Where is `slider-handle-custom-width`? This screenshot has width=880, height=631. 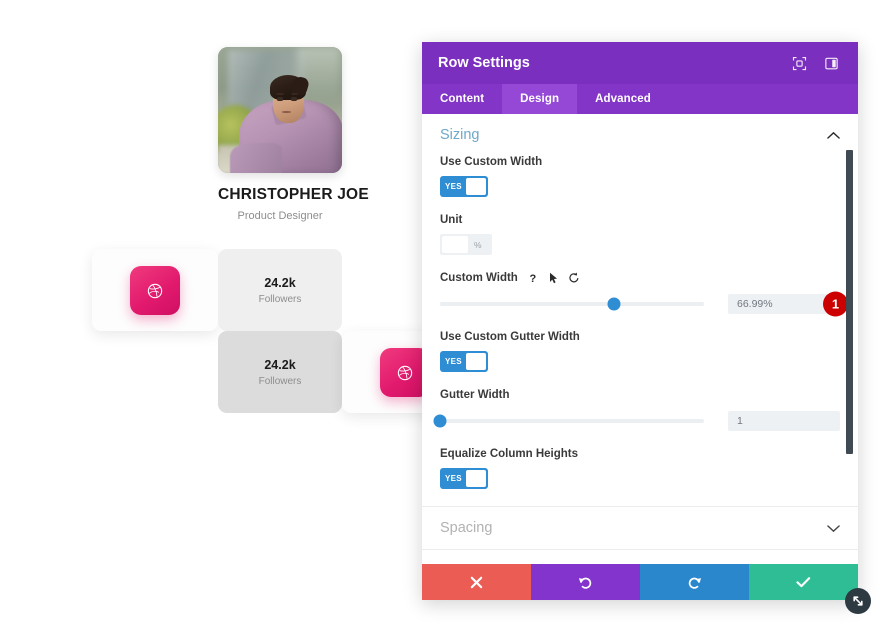 slider-handle-custom-width is located at coordinates (614, 304).